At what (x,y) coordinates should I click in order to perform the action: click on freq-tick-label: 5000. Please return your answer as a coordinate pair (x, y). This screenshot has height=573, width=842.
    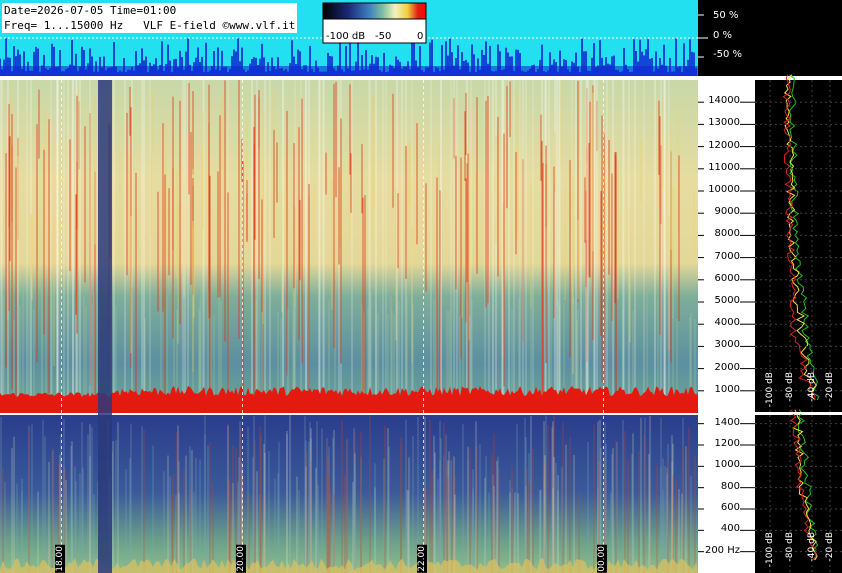
    Looking at the image, I should click on (727, 300).